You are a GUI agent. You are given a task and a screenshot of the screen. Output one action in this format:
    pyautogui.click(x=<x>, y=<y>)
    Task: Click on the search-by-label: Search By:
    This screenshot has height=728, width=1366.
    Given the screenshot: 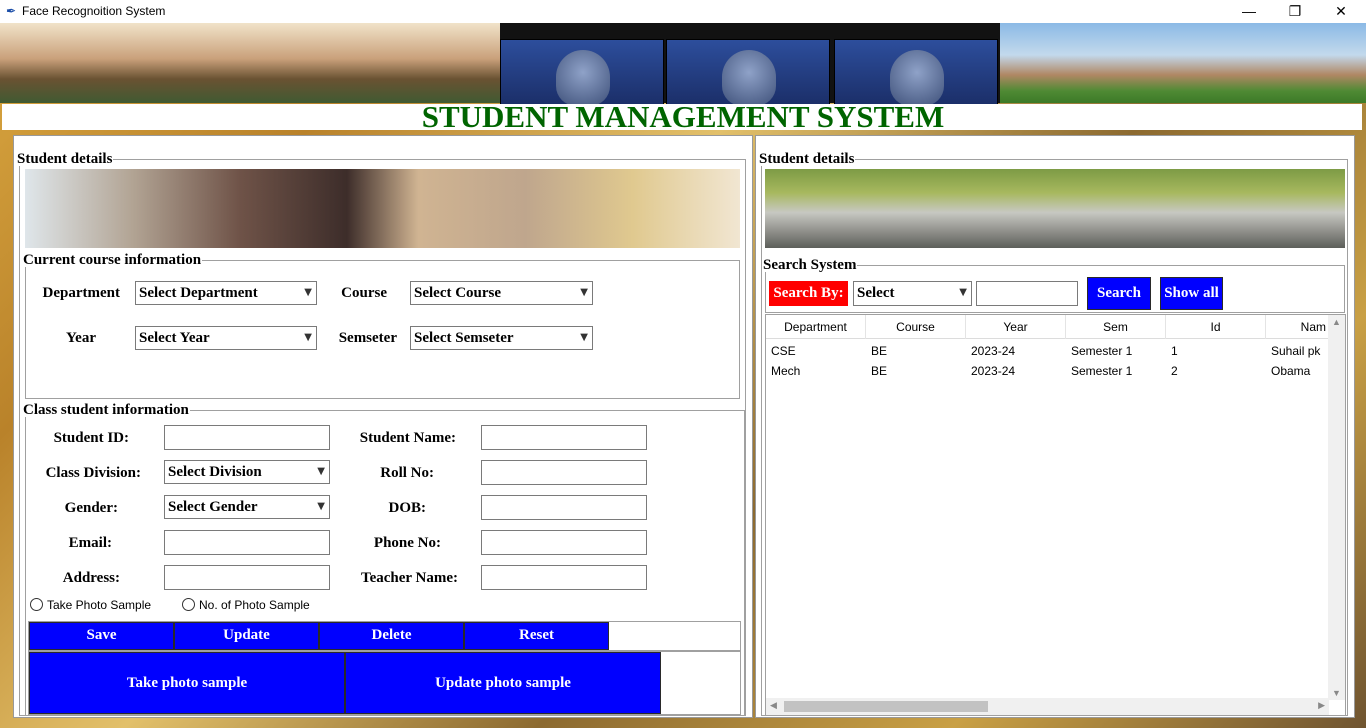 What is the action you would take?
    pyautogui.click(x=808, y=293)
    